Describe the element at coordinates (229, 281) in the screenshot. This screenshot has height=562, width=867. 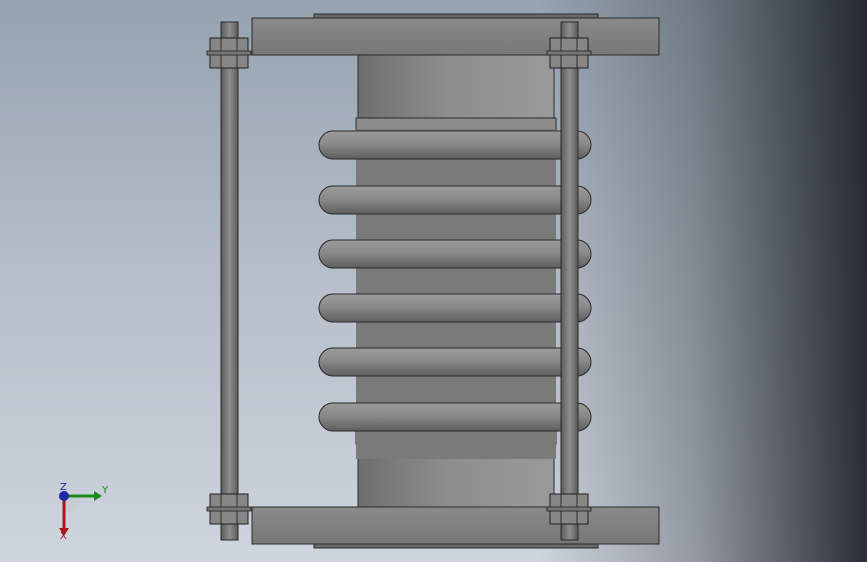
I see `tie-rod-left` at that location.